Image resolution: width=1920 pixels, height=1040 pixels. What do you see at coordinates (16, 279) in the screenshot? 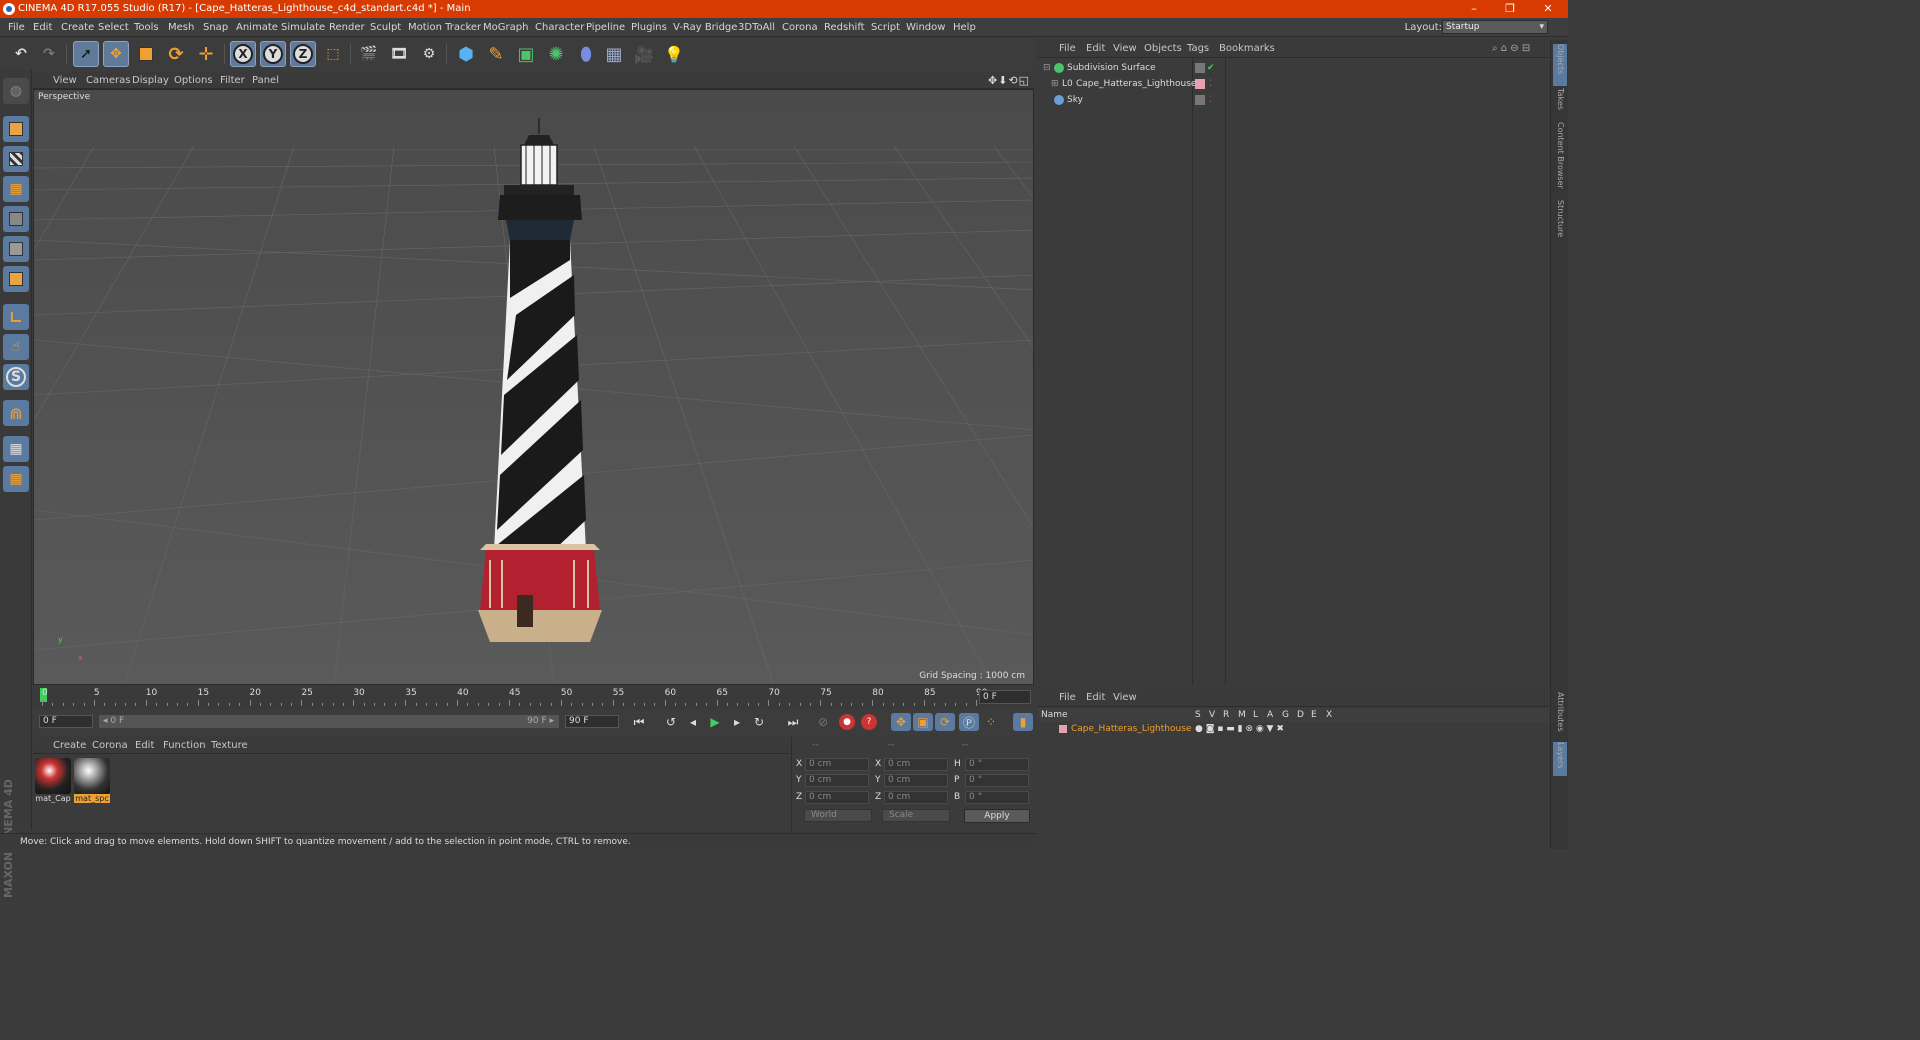
I see `polygons-mode-icon` at bounding box center [16, 279].